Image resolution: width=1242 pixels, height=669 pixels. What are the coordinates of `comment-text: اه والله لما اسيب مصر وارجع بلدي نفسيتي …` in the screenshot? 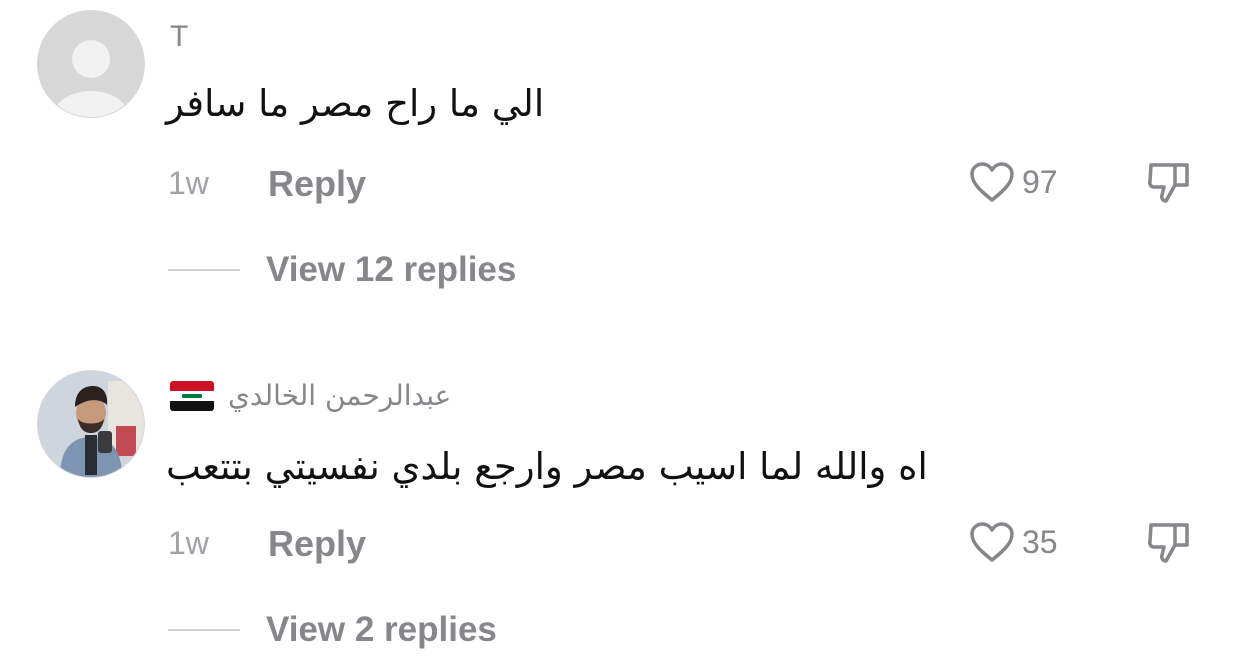 It's located at (547, 466).